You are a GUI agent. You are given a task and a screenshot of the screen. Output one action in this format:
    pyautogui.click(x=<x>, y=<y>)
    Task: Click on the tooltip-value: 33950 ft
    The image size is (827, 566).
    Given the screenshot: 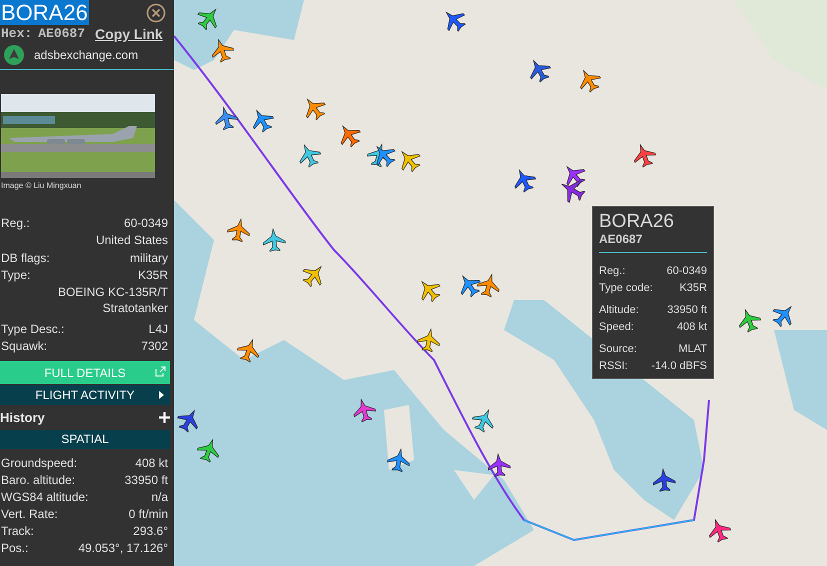 What is the action you would take?
    pyautogui.click(x=687, y=310)
    